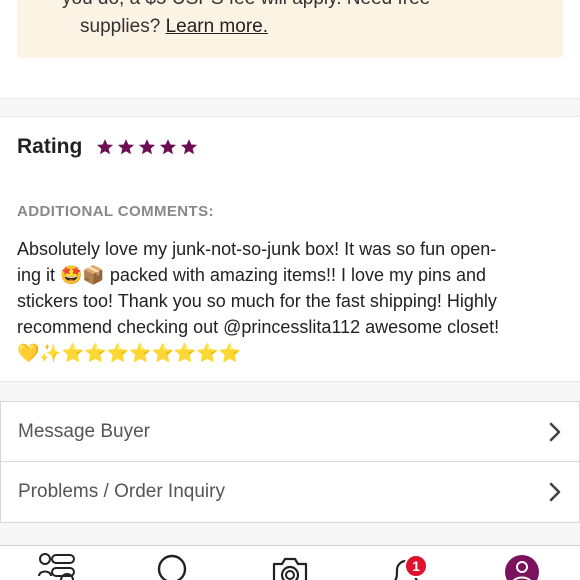 Image resolution: width=580 pixels, height=580 pixels. Describe the element at coordinates (50, 146) in the screenshot. I see `rating-label: Rating` at that location.